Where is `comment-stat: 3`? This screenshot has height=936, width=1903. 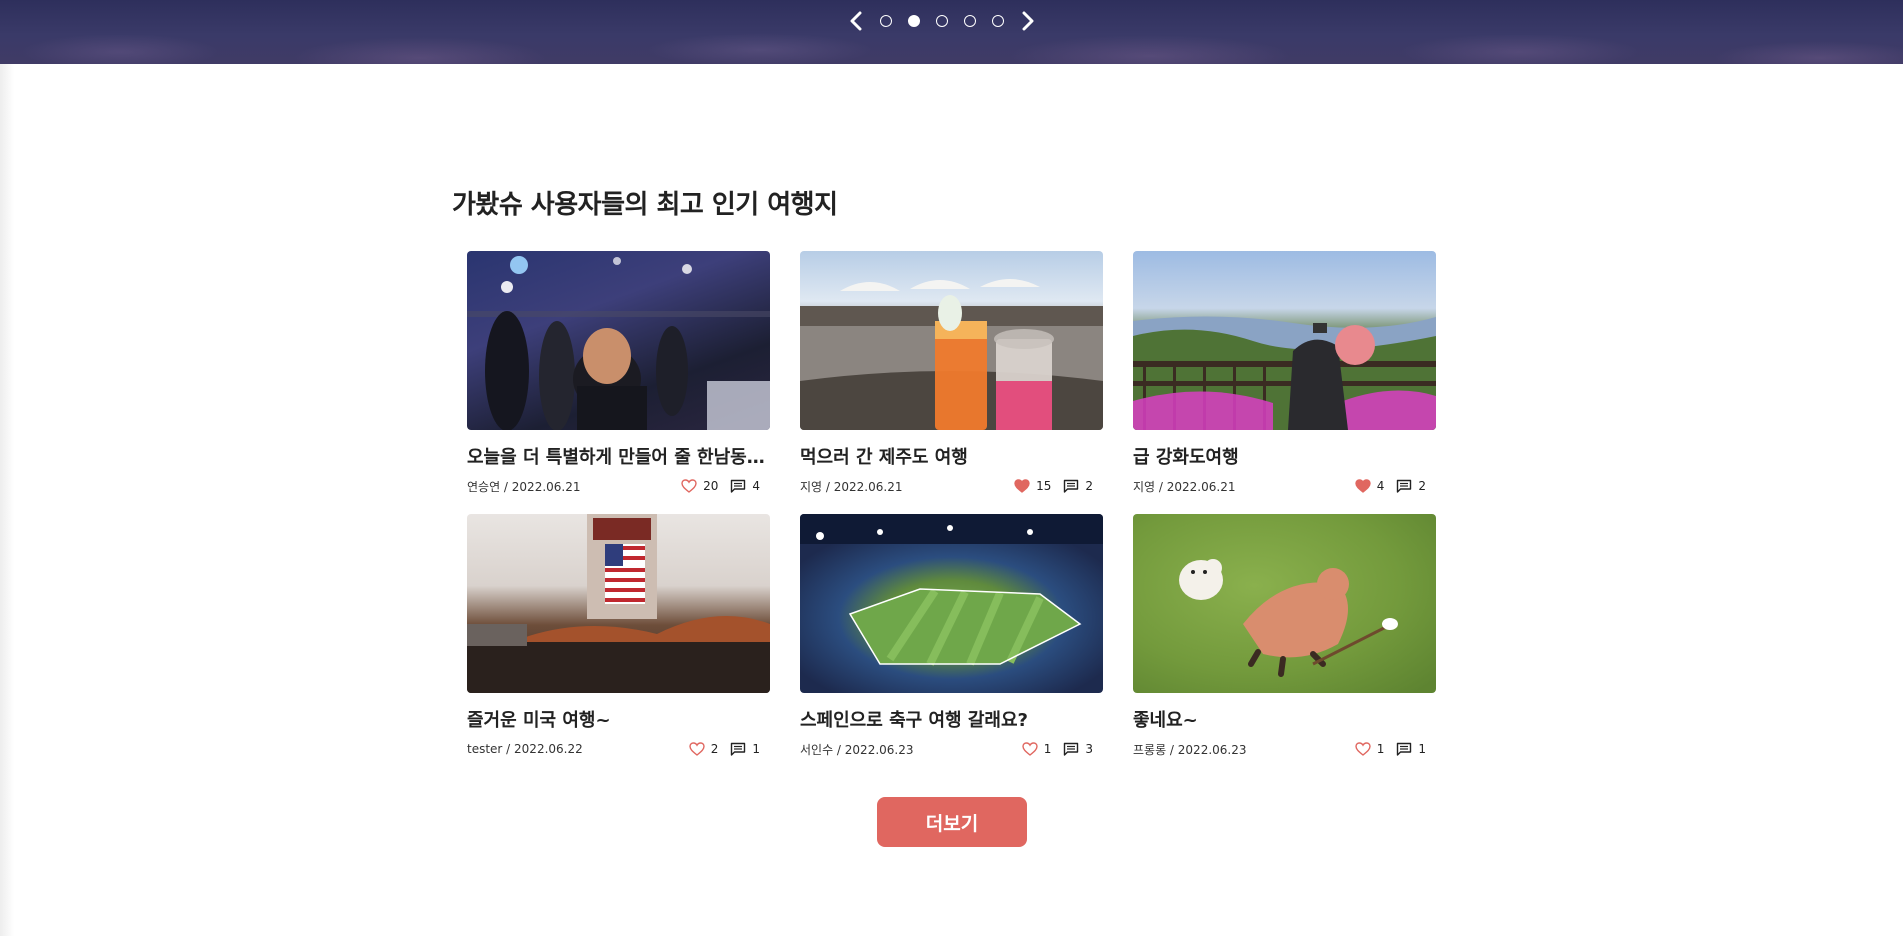 comment-stat: 3 is located at coordinates (1078, 749).